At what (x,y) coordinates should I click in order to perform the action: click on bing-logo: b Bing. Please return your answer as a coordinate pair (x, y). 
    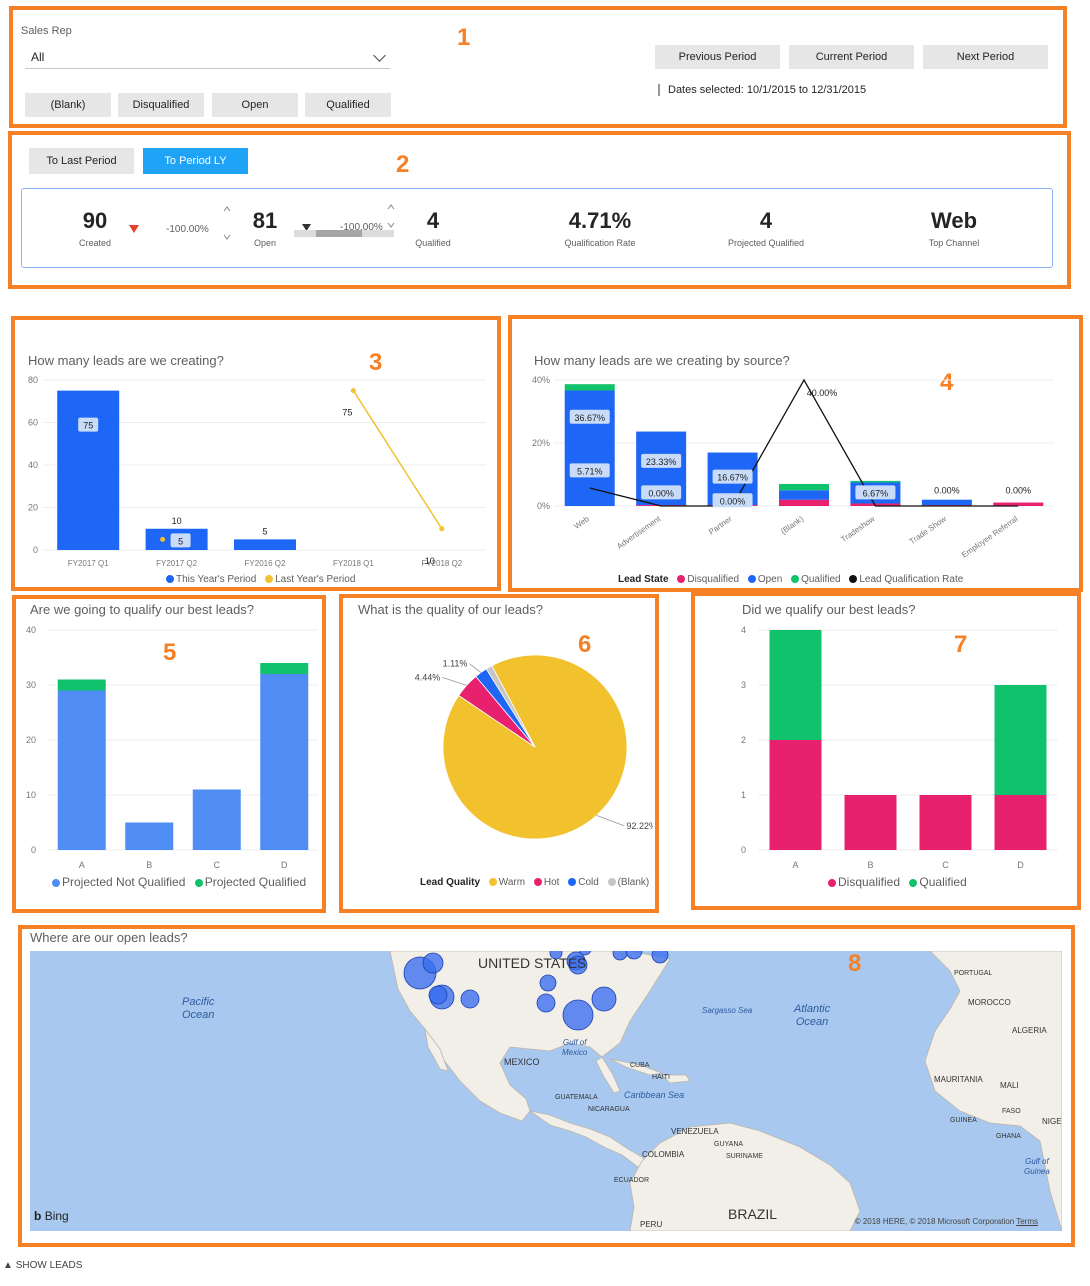
    Looking at the image, I should click on (51, 1216).